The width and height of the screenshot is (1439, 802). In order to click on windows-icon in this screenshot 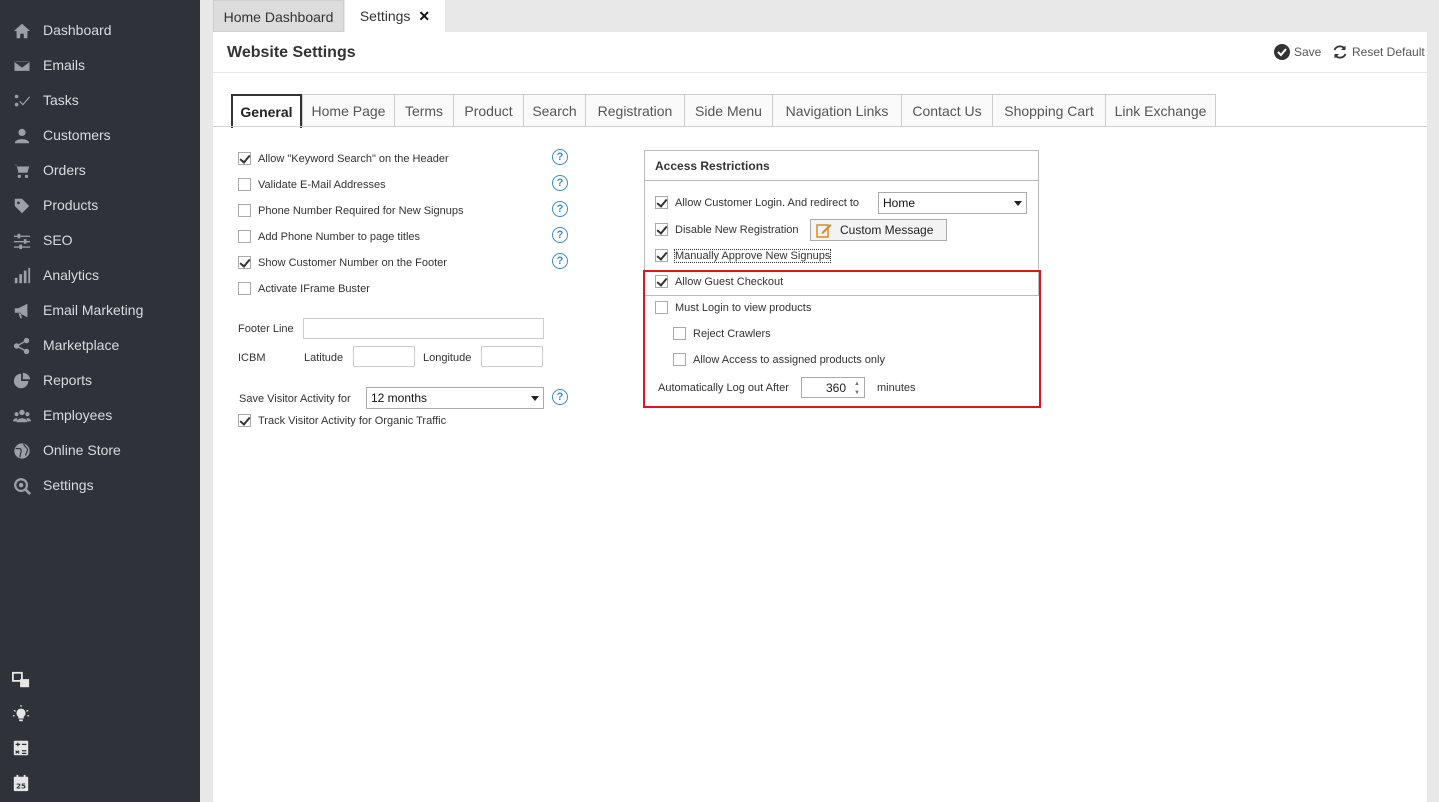, I will do `click(21, 680)`.